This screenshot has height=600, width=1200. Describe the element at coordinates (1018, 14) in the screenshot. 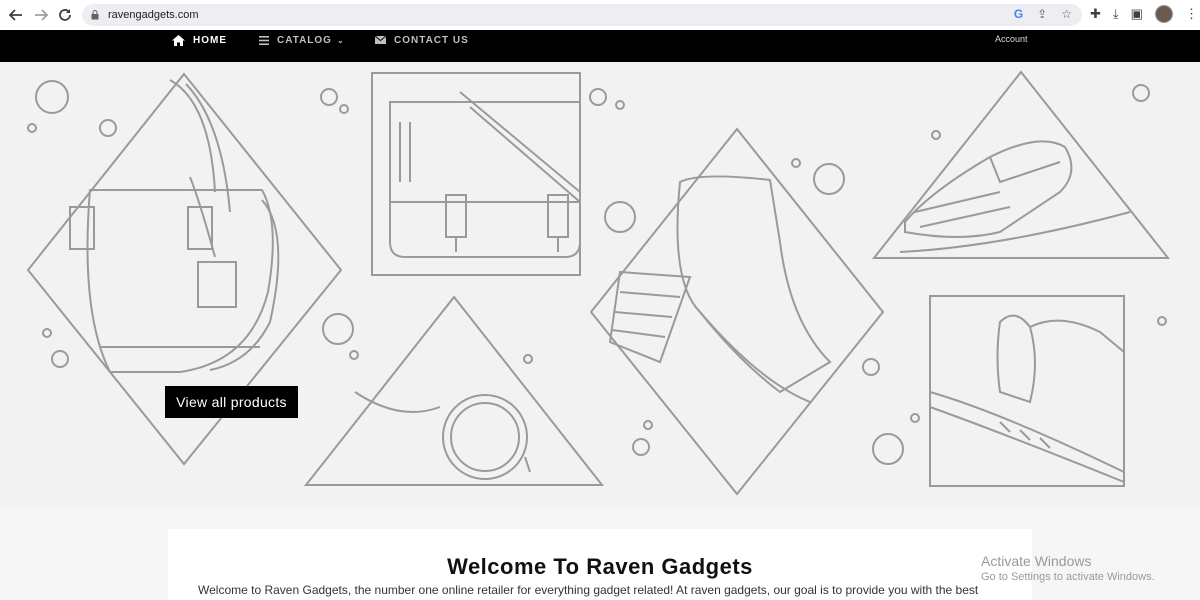

I see `google-icon: G` at that location.